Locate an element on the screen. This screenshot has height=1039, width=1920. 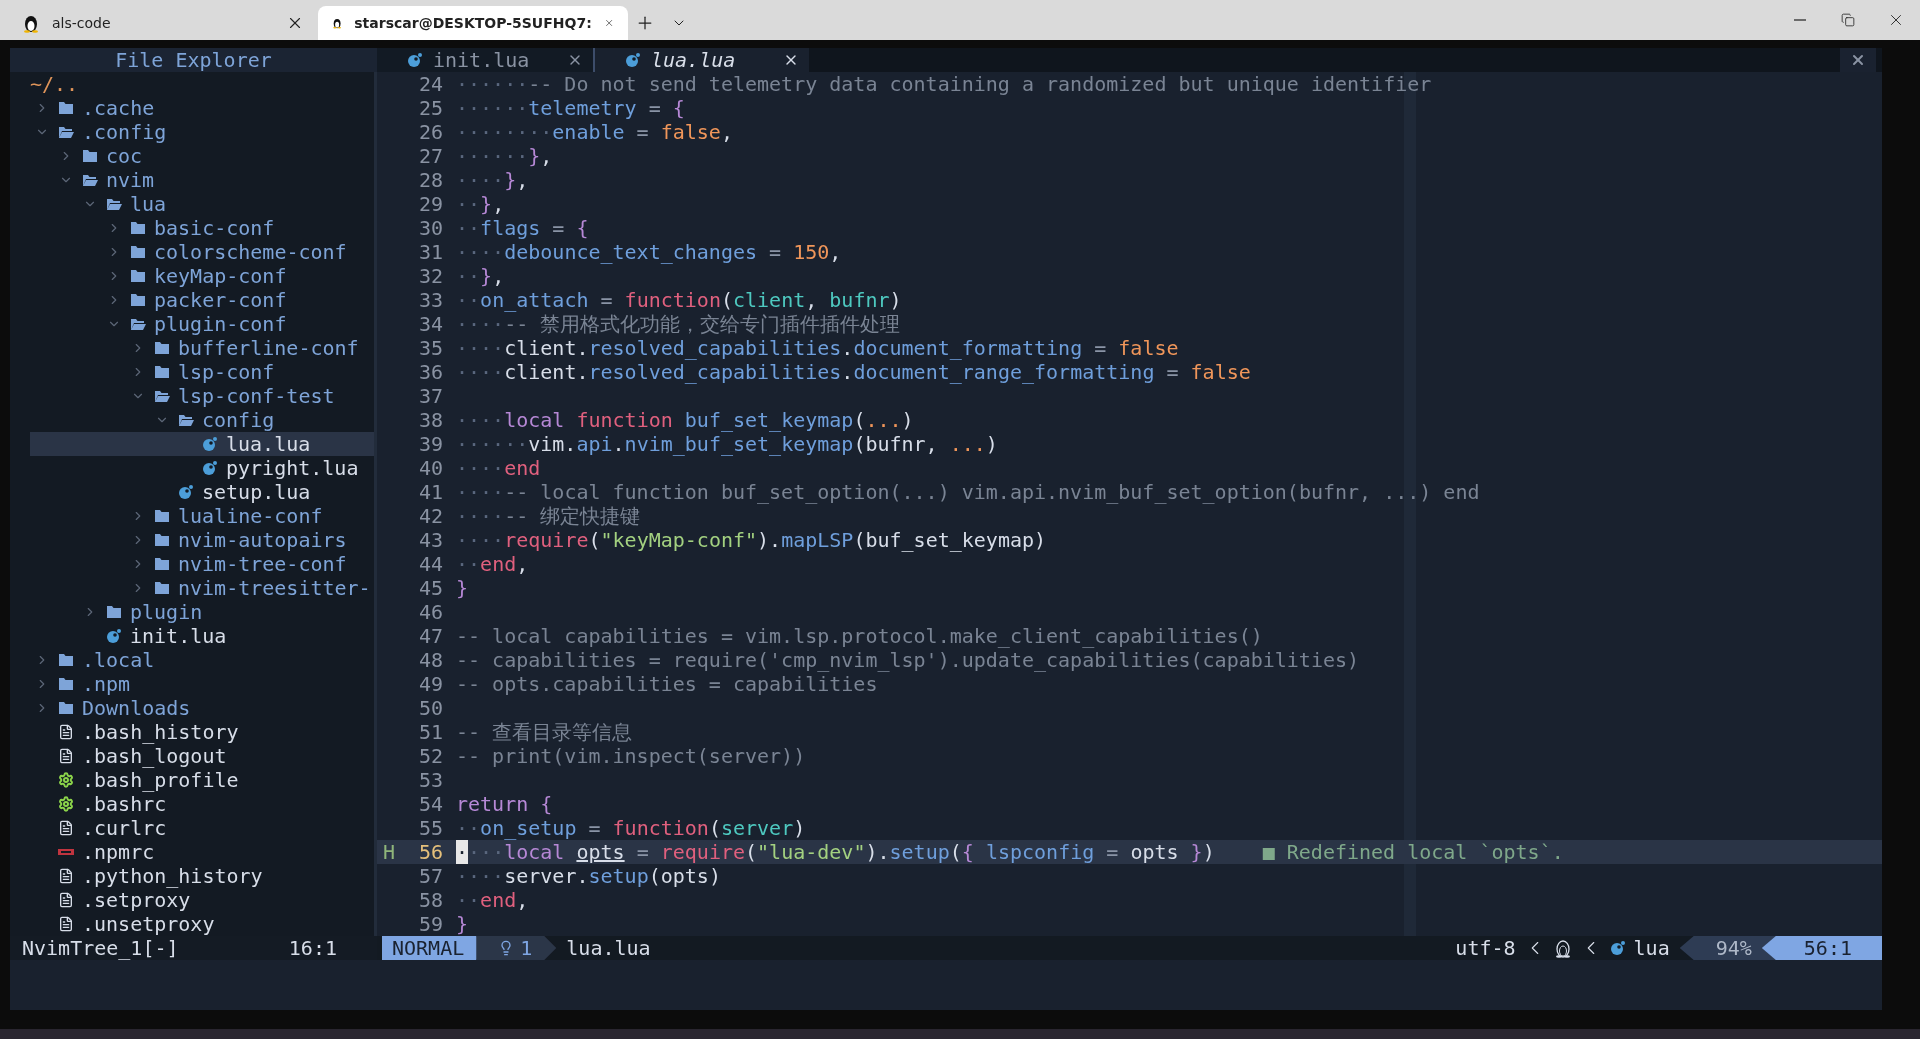
line-number: 28 is located at coordinates (430, 180).